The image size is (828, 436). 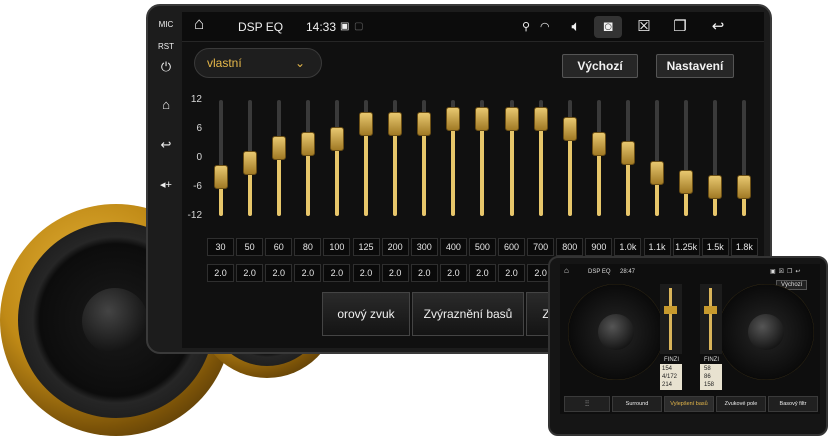 What do you see at coordinates (258, 63) in the screenshot?
I see `preset-dropdown: vlastní ⌄` at bounding box center [258, 63].